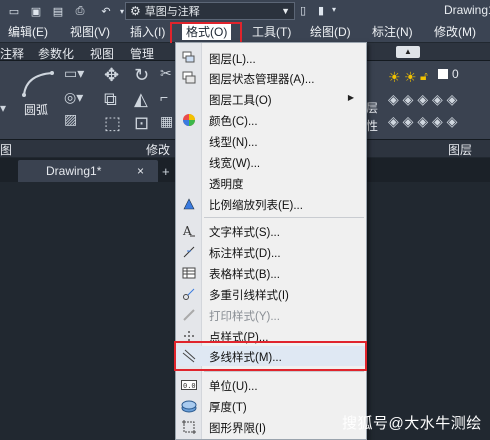 The height and width of the screenshot is (440, 490). Describe the element at coordinates (74, 171) in the screenshot. I see `doc-tab-label: Drawing1*` at that location.